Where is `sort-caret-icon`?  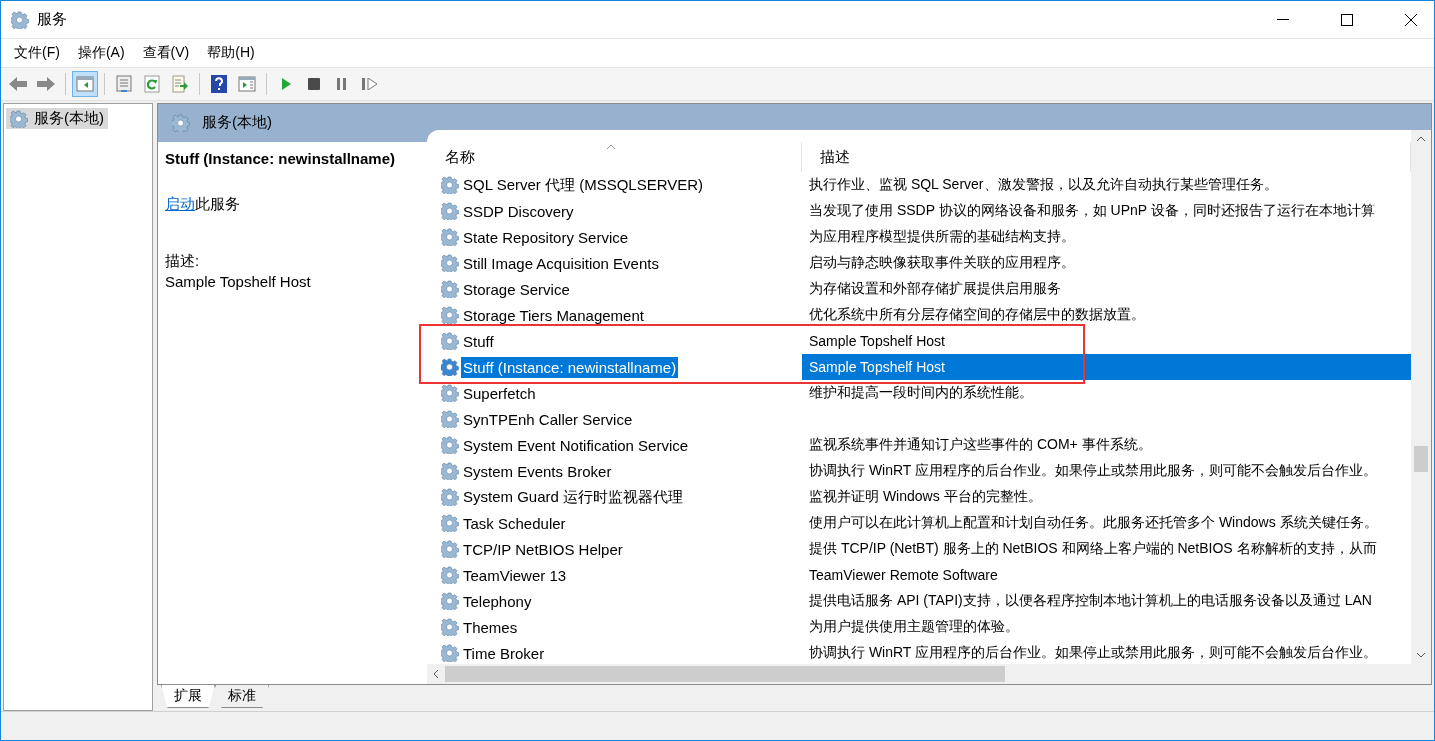 sort-caret-icon is located at coordinates (611, 146).